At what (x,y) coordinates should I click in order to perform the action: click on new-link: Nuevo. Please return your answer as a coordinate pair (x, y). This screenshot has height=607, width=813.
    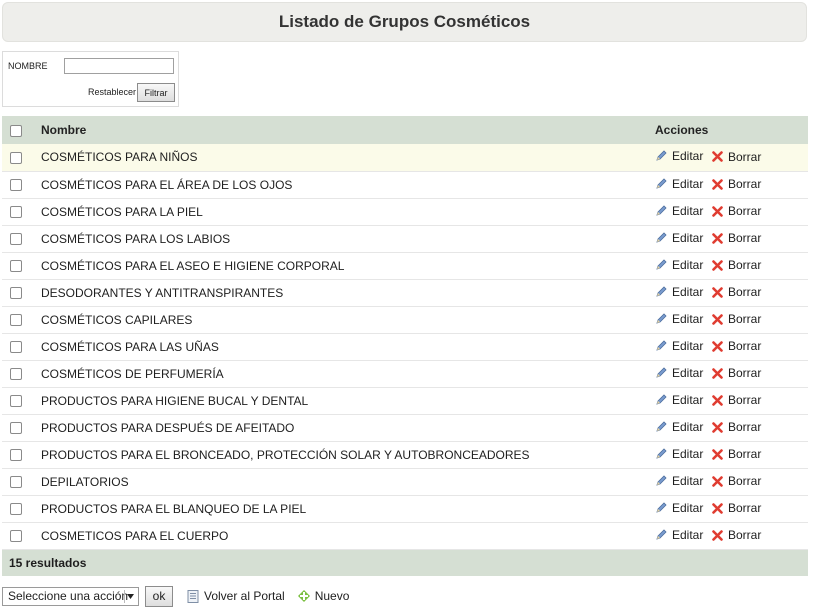
    Looking at the image, I should click on (323, 596).